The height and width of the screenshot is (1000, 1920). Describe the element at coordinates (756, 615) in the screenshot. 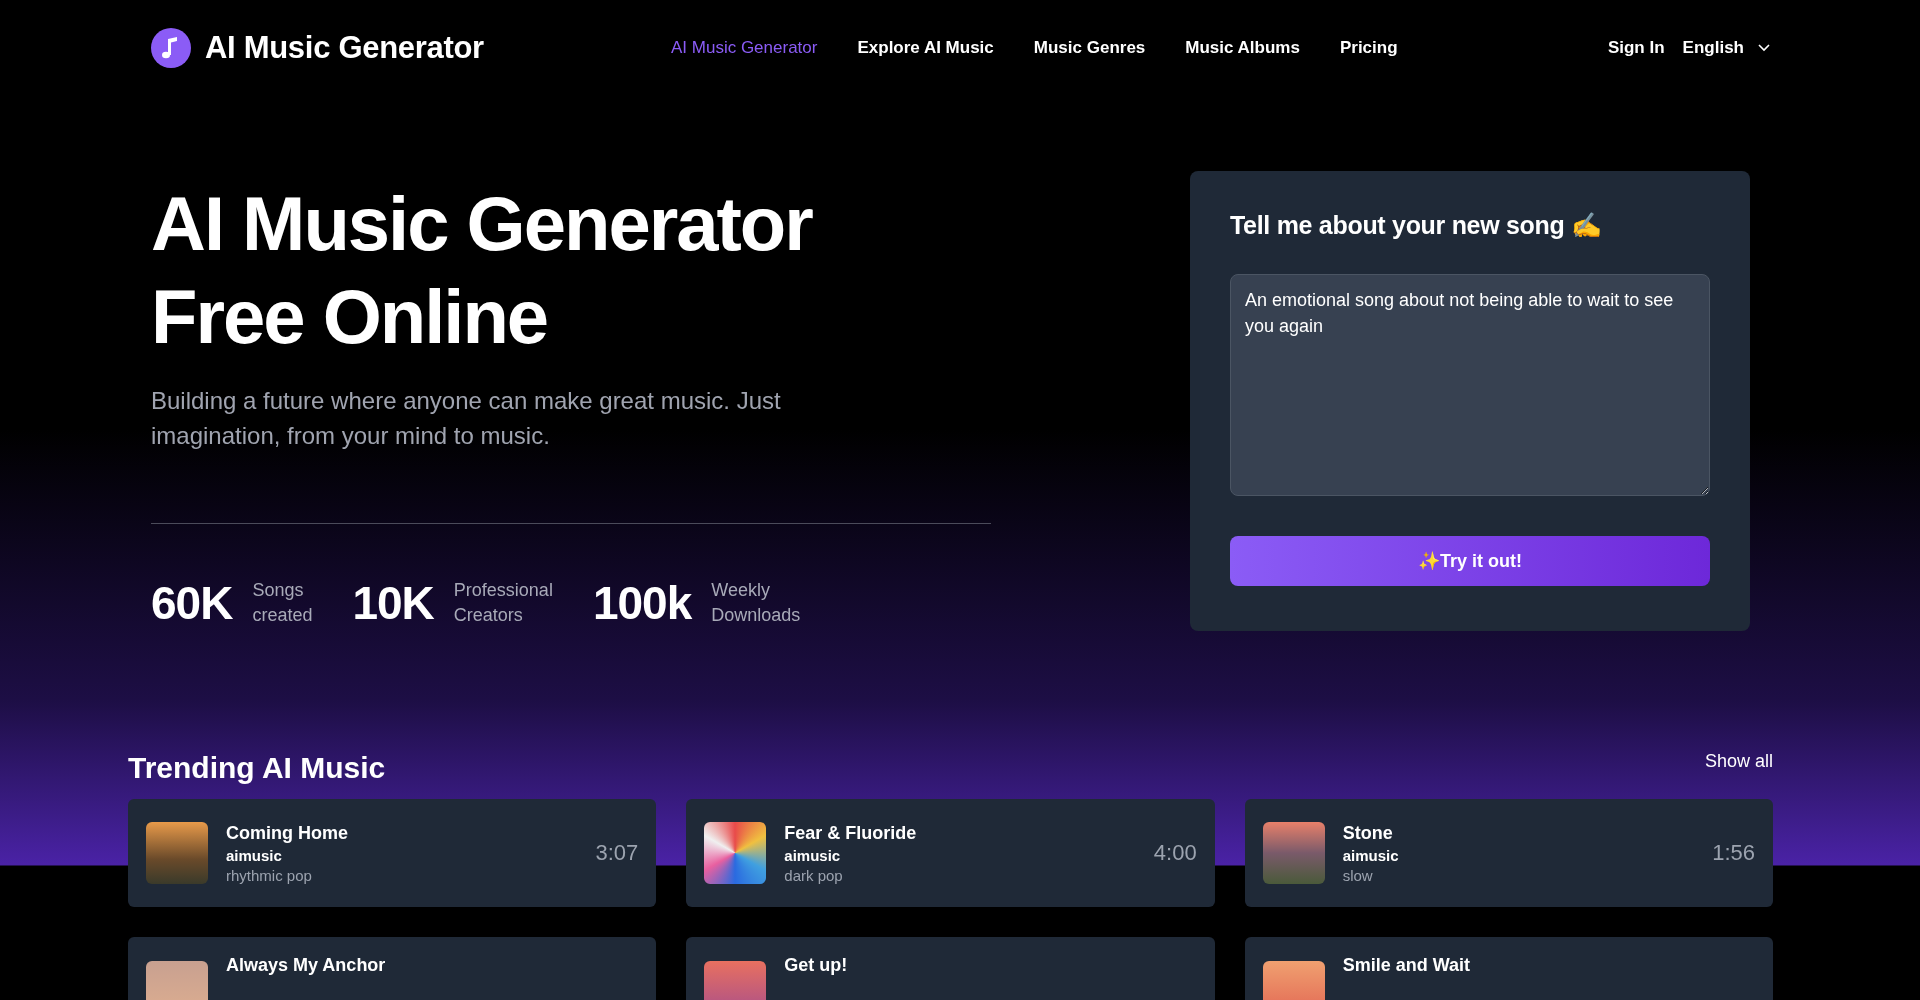

I see `stat-label: Downloads` at that location.